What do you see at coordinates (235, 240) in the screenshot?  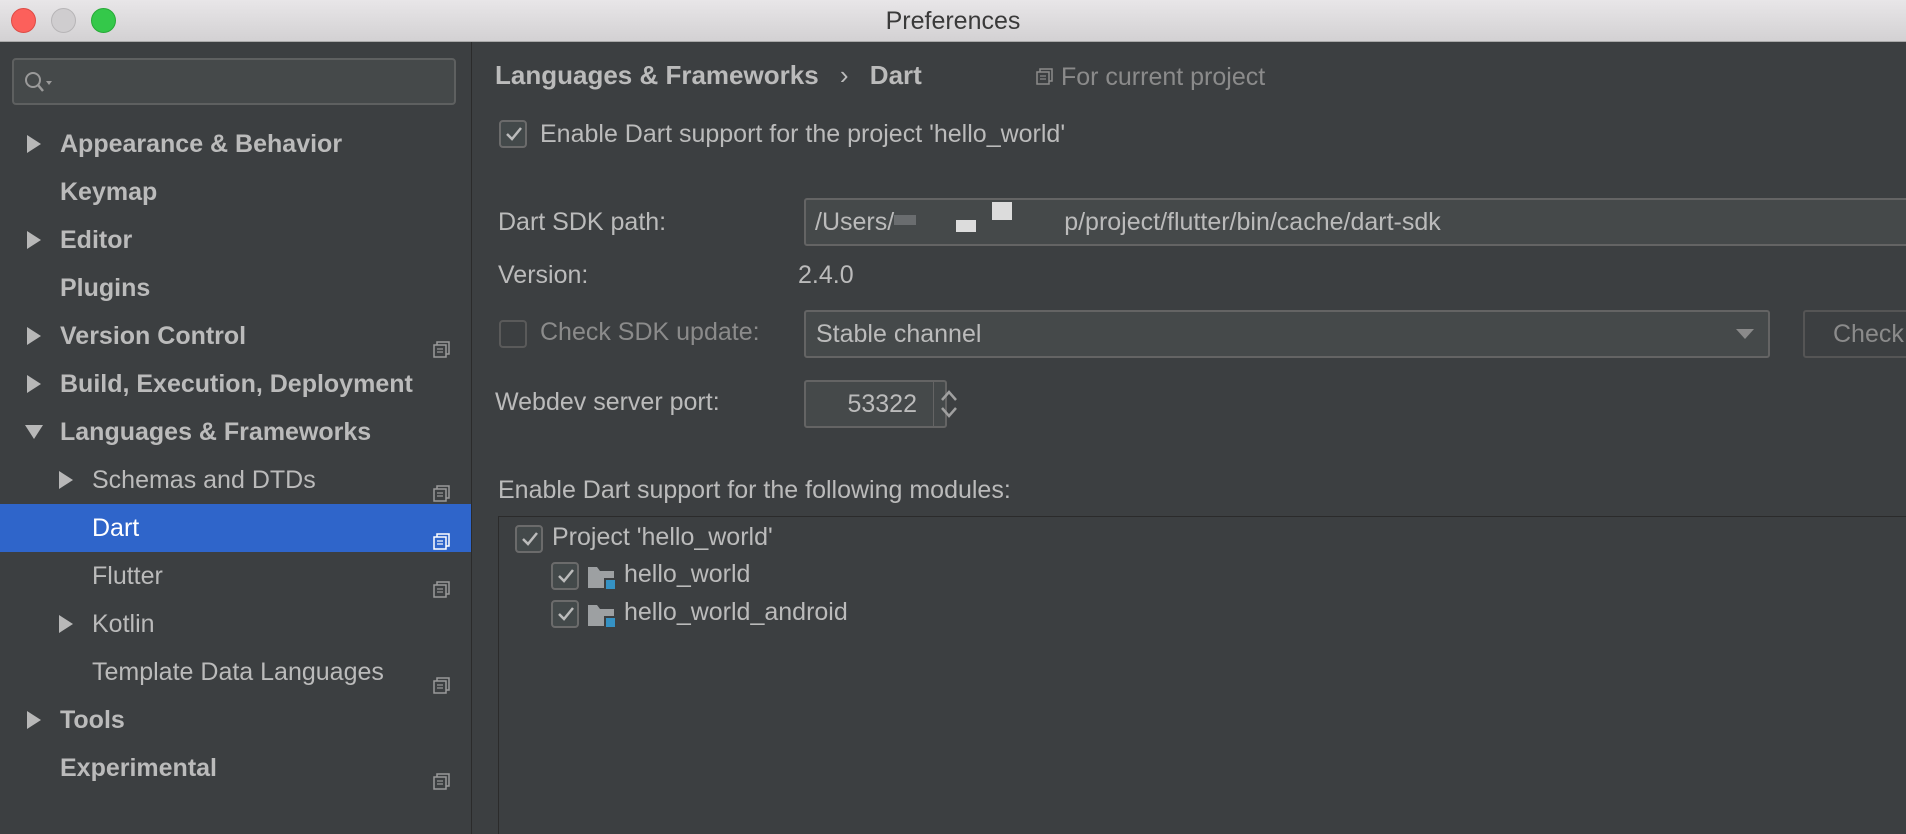 I see `sidebar-item-editor: Editor` at bounding box center [235, 240].